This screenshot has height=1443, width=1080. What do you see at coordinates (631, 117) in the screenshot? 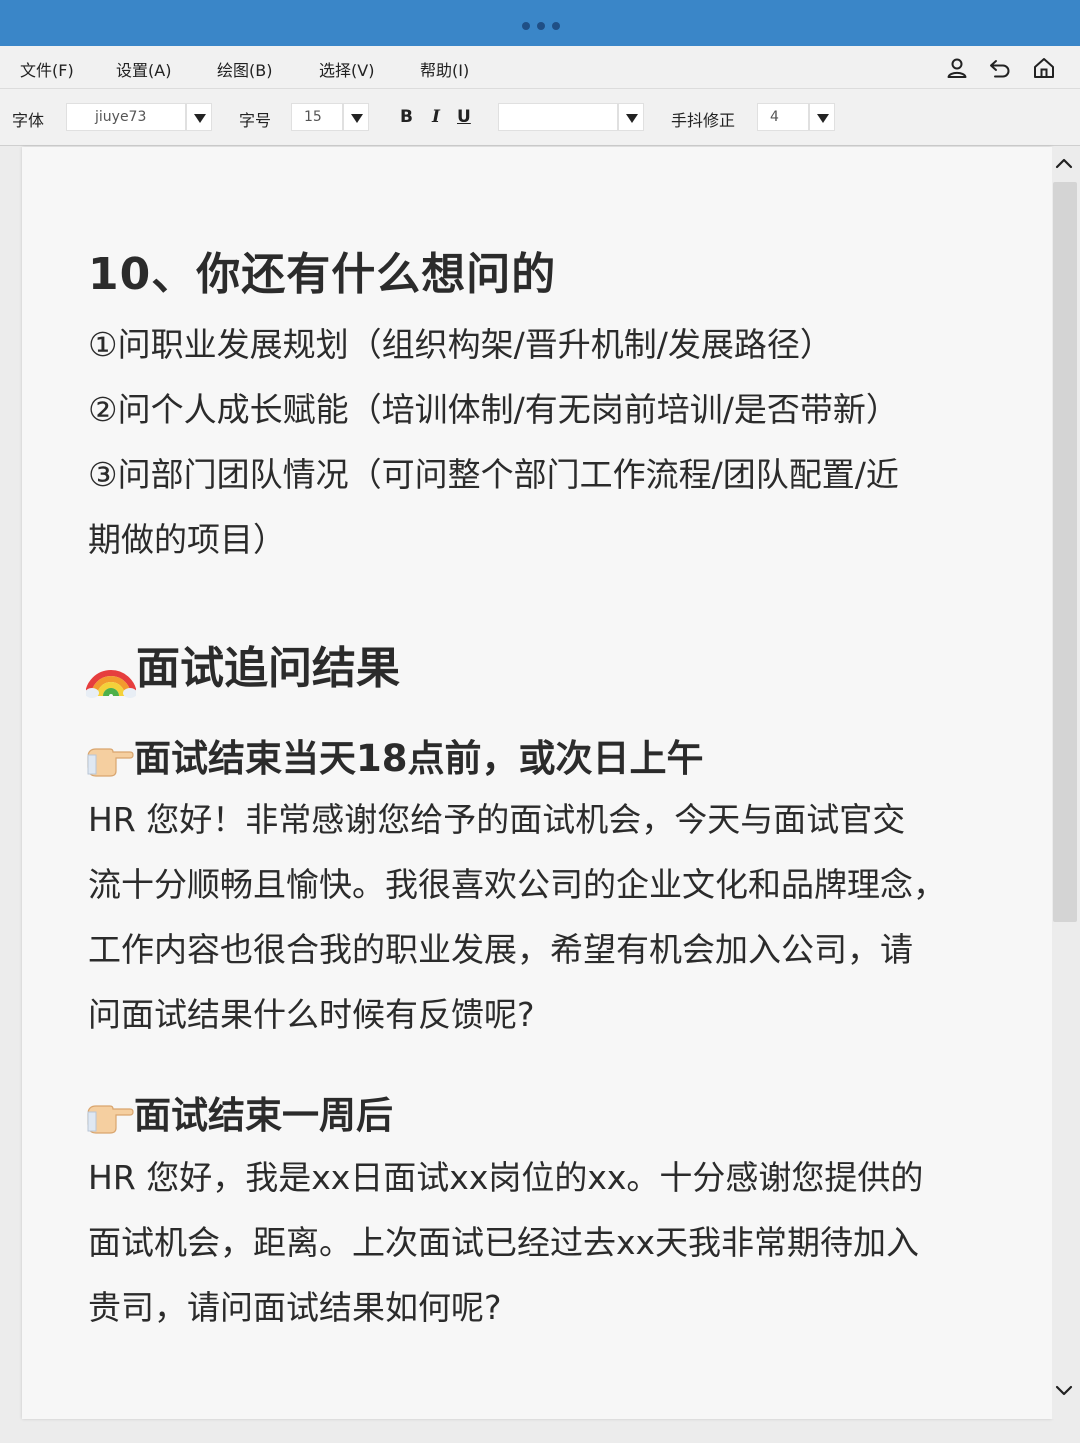
I see `color-dropdown-arrow-icon` at bounding box center [631, 117].